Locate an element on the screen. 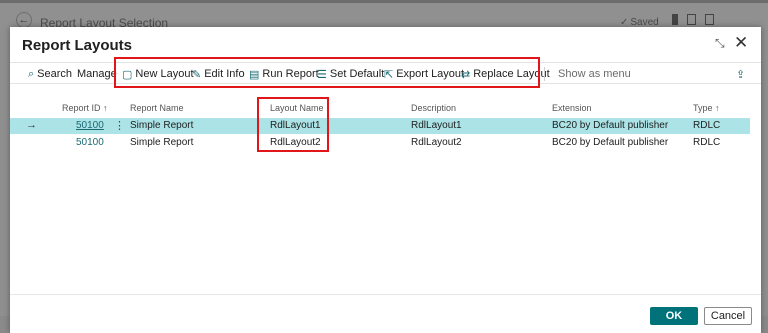  actions-highlight-box is located at coordinates (327, 72).